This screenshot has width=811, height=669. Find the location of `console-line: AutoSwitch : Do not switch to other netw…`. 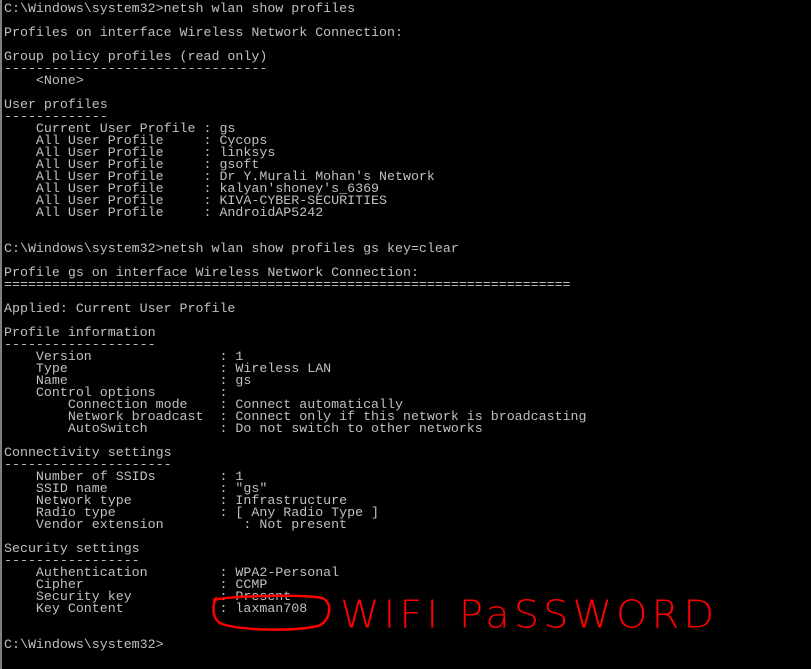

console-line: AutoSwitch : Do not switch to other netw… is located at coordinates (243, 428).